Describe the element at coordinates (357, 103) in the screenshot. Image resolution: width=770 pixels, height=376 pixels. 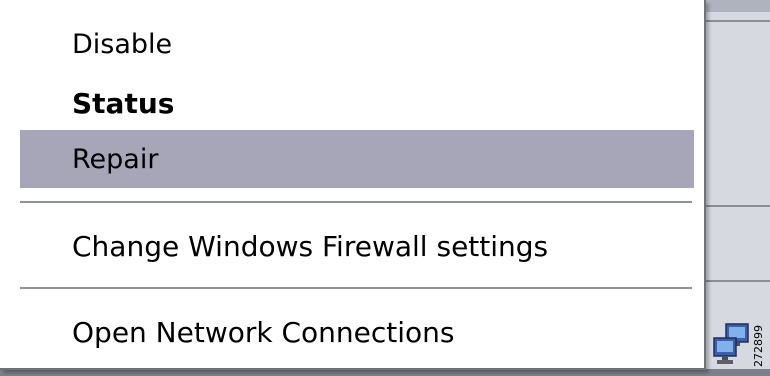
I see `menu-item-status: Status` at that location.